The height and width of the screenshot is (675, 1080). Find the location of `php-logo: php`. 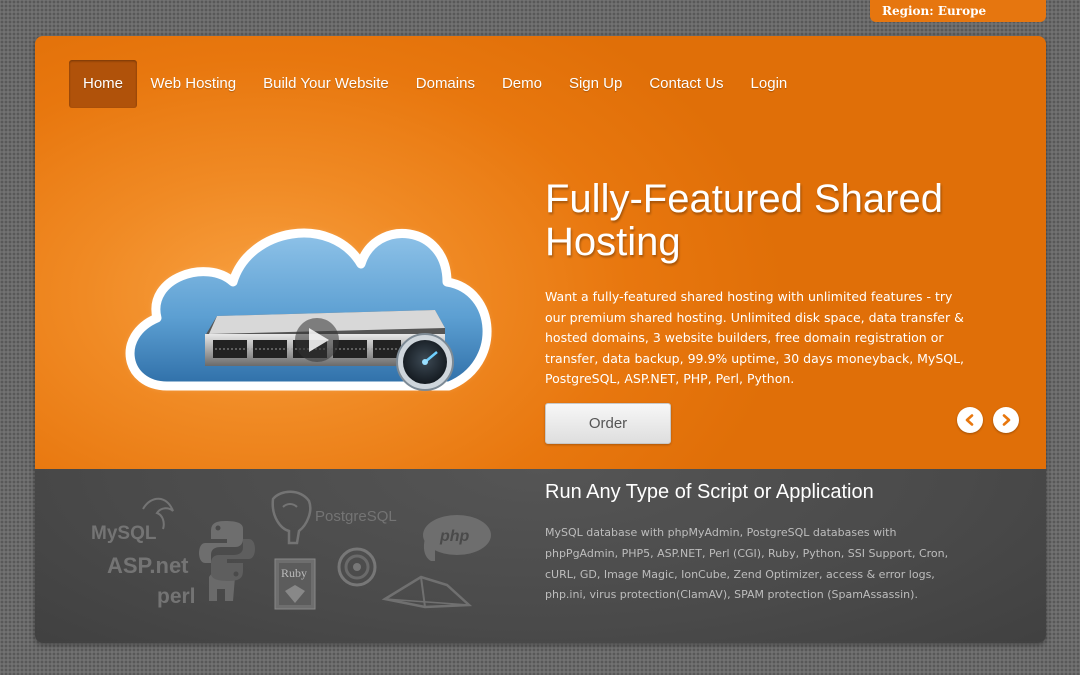

php-logo: php is located at coordinates (457, 538).